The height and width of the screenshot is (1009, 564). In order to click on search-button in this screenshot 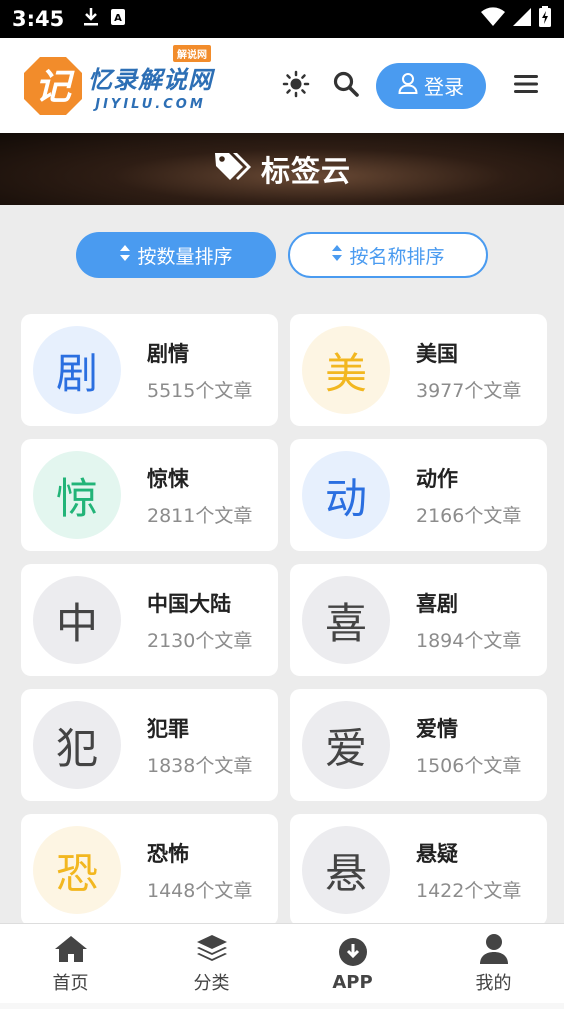, I will do `click(346, 86)`.